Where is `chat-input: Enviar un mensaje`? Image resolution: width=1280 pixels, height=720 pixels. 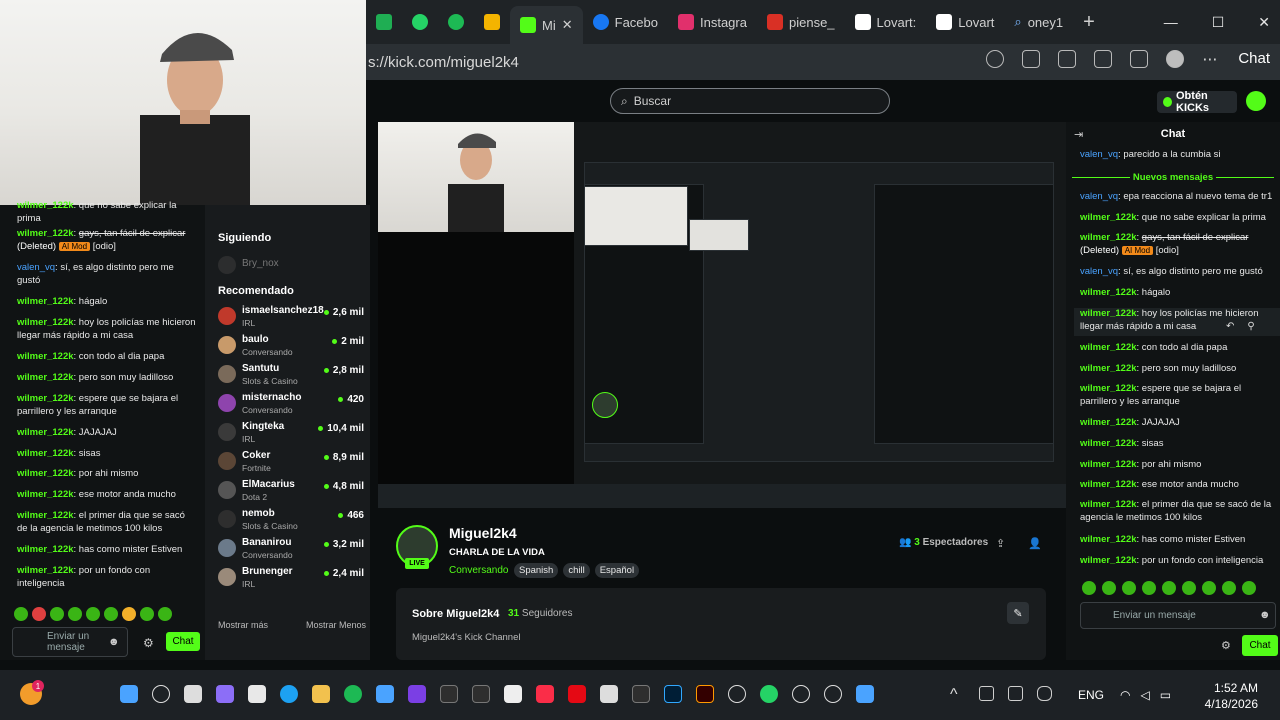
chat-input: Enviar un mensaje is located at coordinates (1178, 615).